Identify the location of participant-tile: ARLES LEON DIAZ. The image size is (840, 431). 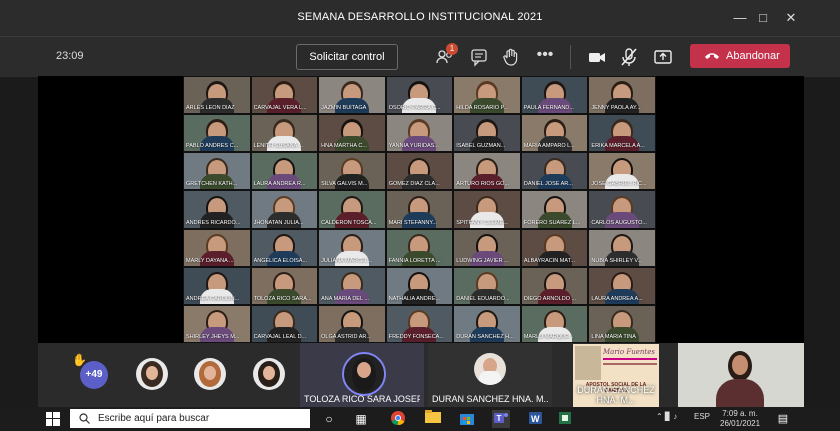
(217, 95).